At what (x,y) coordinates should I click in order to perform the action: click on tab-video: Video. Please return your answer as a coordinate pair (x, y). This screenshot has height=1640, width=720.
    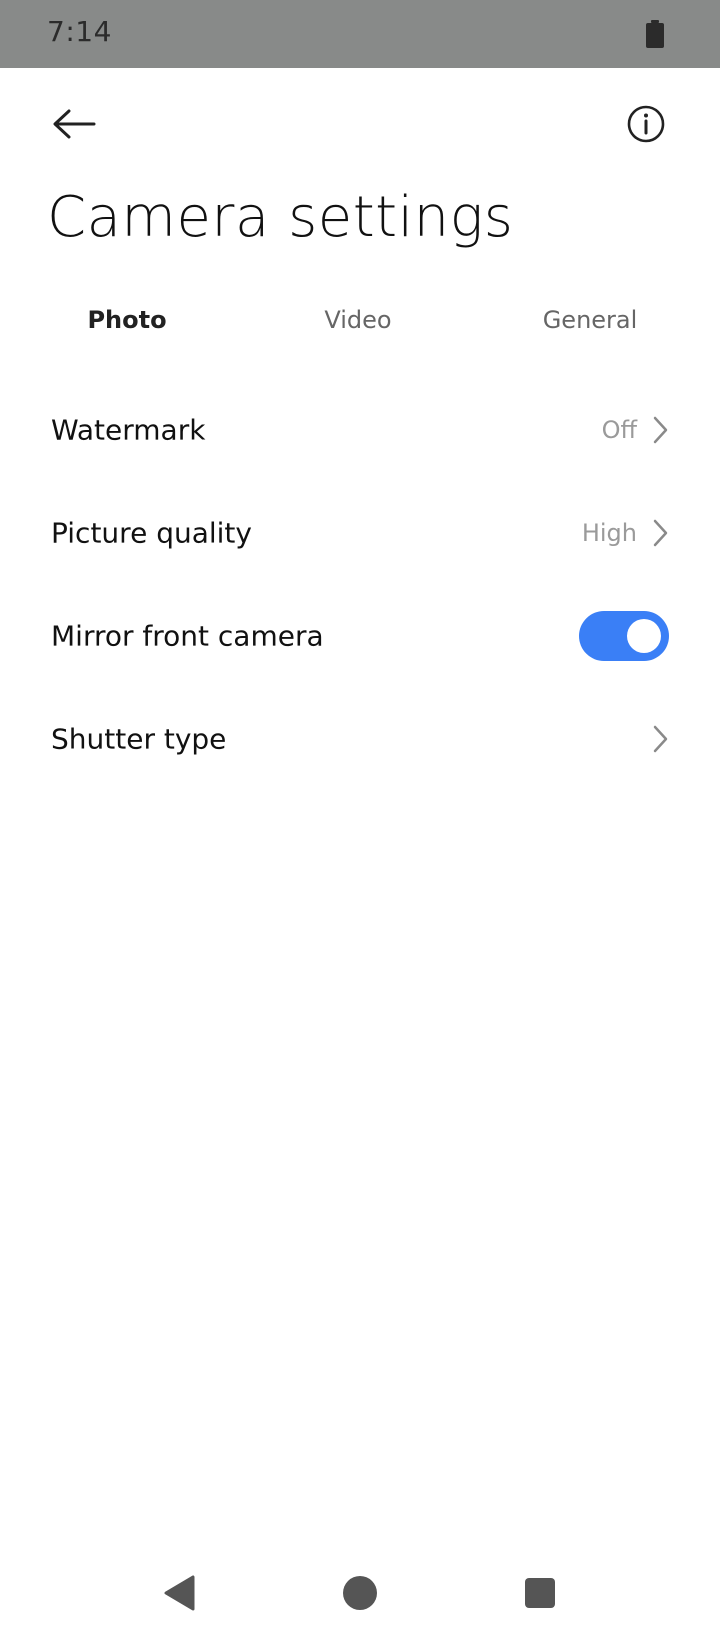
    Looking at the image, I should click on (358, 320).